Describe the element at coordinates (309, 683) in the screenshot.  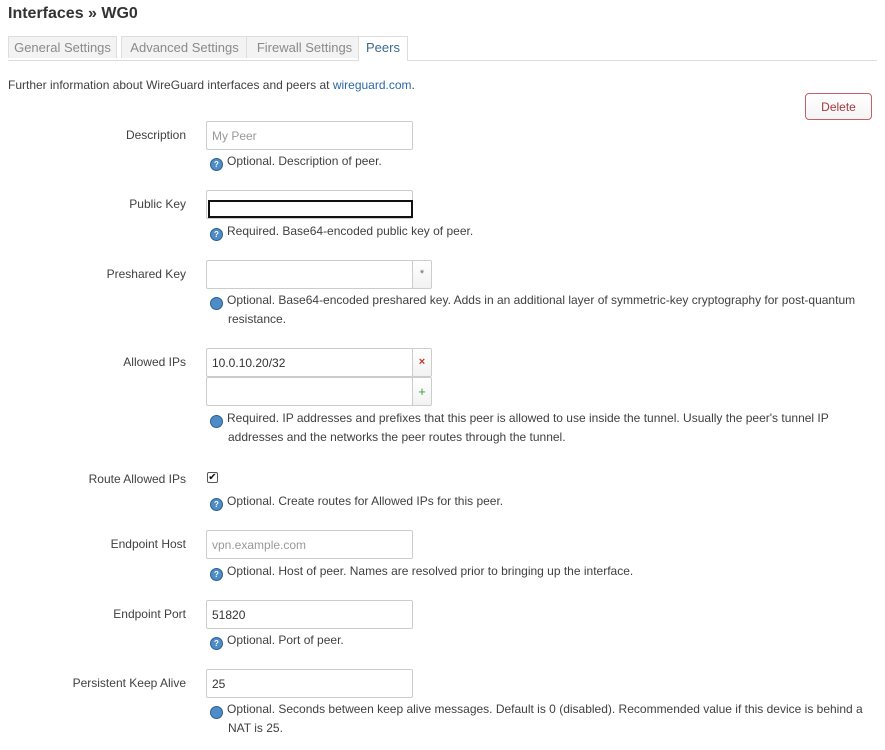
I see `persistent-keepalive-input` at that location.